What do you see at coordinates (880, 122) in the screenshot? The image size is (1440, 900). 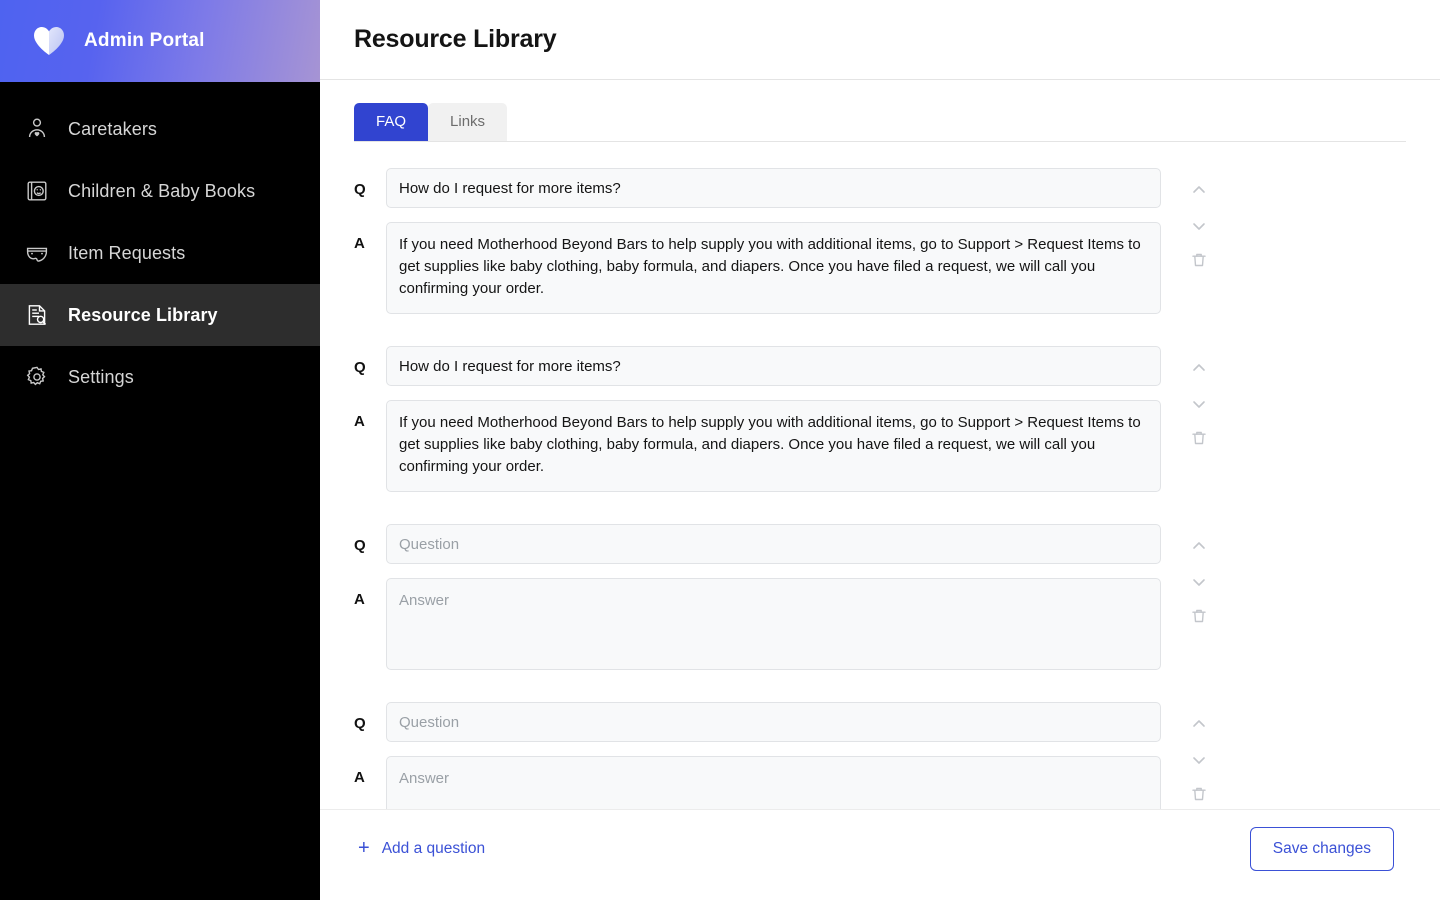 I see `tab-list: FAQ Links` at bounding box center [880, 122].